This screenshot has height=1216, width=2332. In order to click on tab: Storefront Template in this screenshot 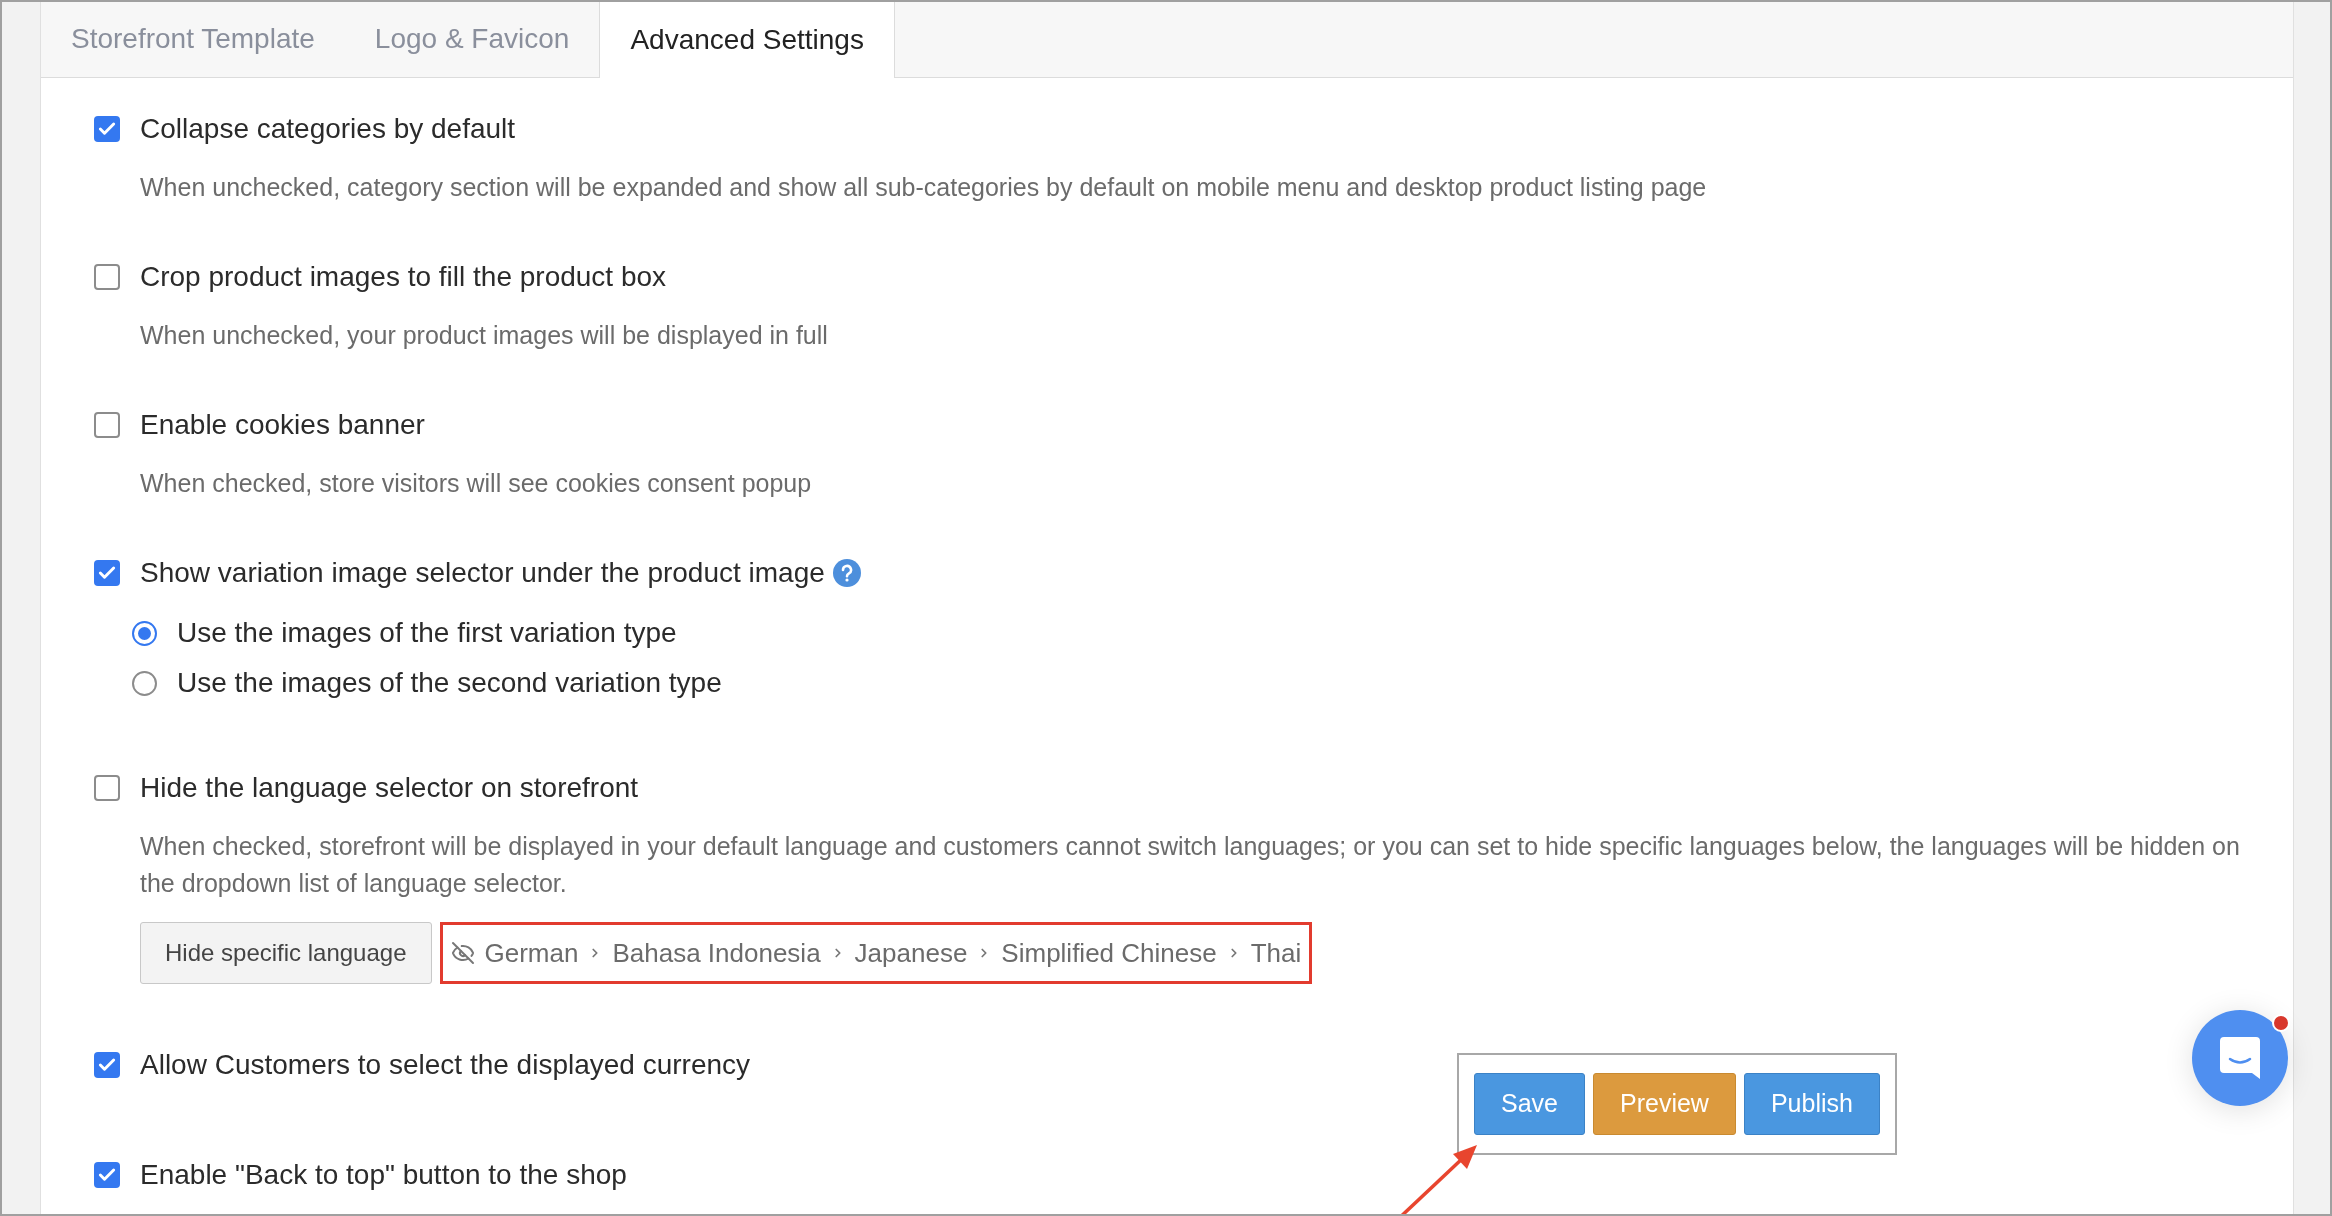, I will do `click(193, 39)`.